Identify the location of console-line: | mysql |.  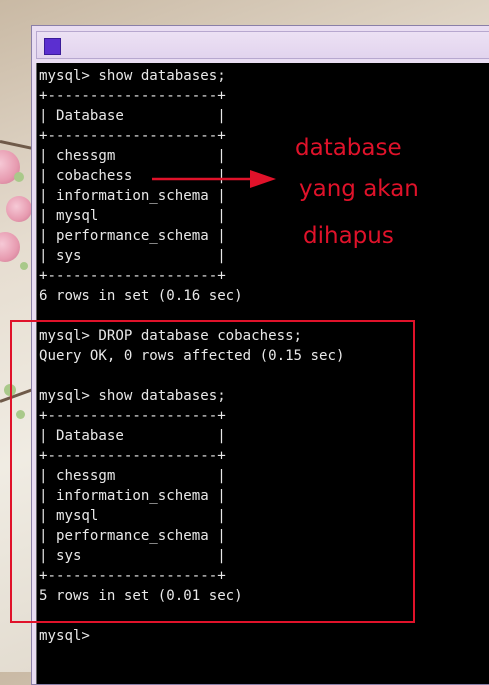
(132, 216).